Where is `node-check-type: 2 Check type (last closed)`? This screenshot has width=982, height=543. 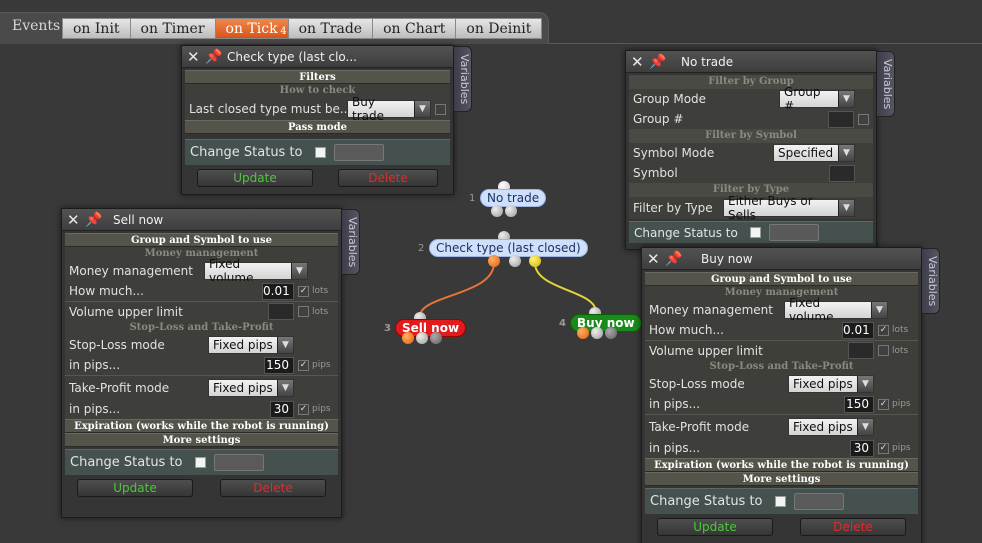
node-check-type: 2 Check type (last closed) is located at coordinates (503, 248).